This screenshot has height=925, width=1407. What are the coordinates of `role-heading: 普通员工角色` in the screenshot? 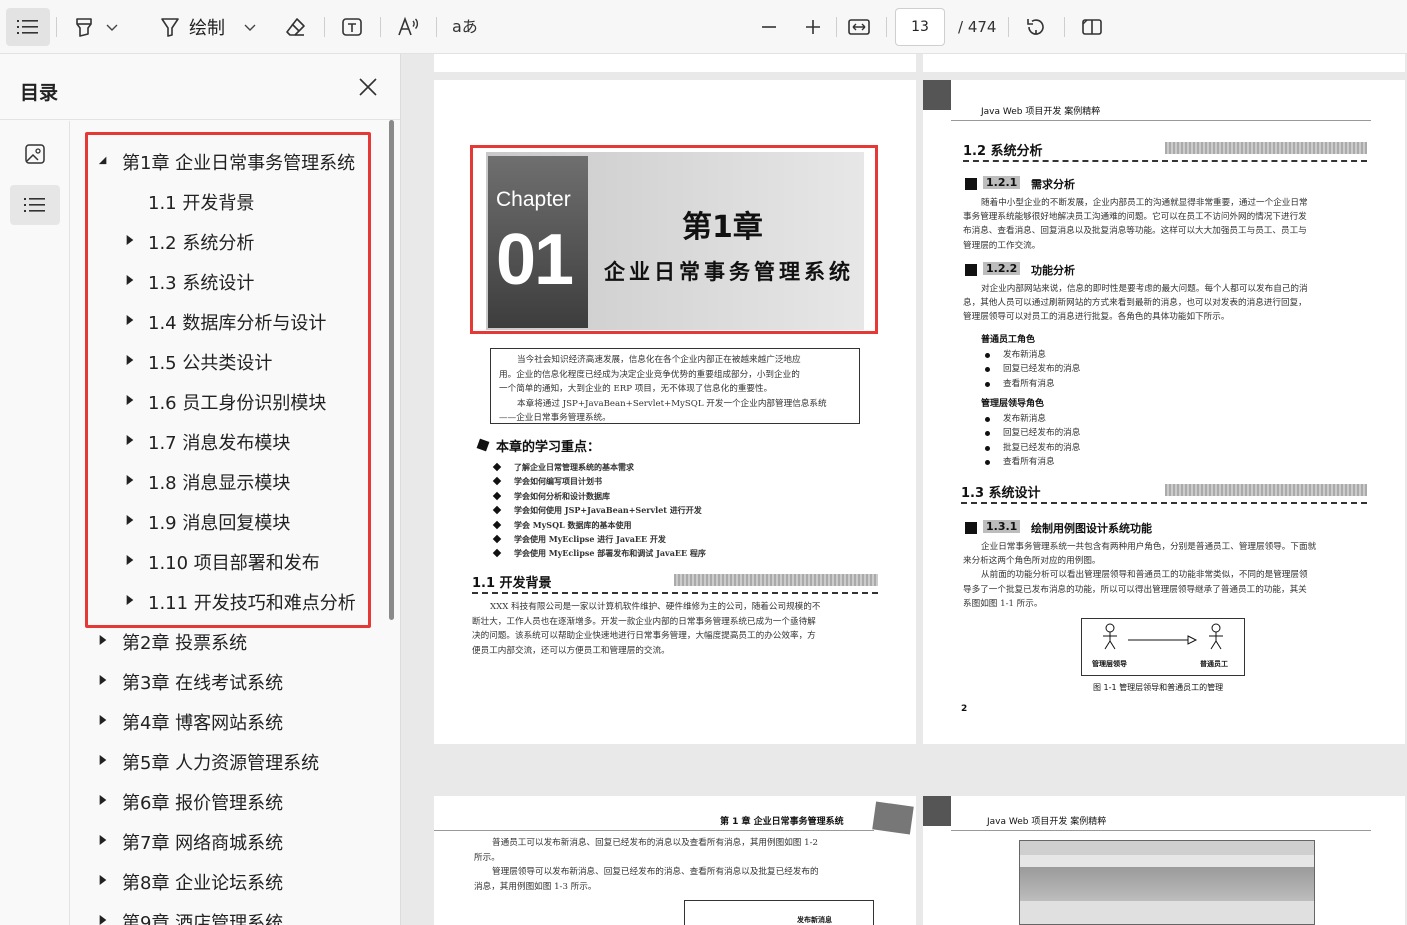 It's located at (1008, 340).